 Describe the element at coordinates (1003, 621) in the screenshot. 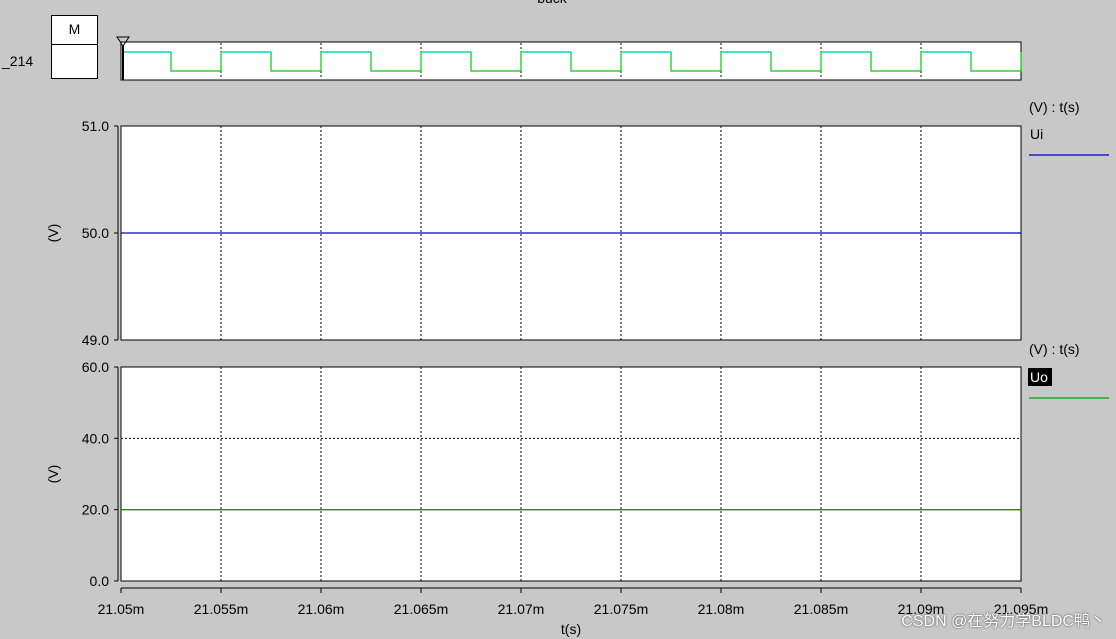

I see `watermark: CSDN @在努力学BLDC鸭丶` at that location.